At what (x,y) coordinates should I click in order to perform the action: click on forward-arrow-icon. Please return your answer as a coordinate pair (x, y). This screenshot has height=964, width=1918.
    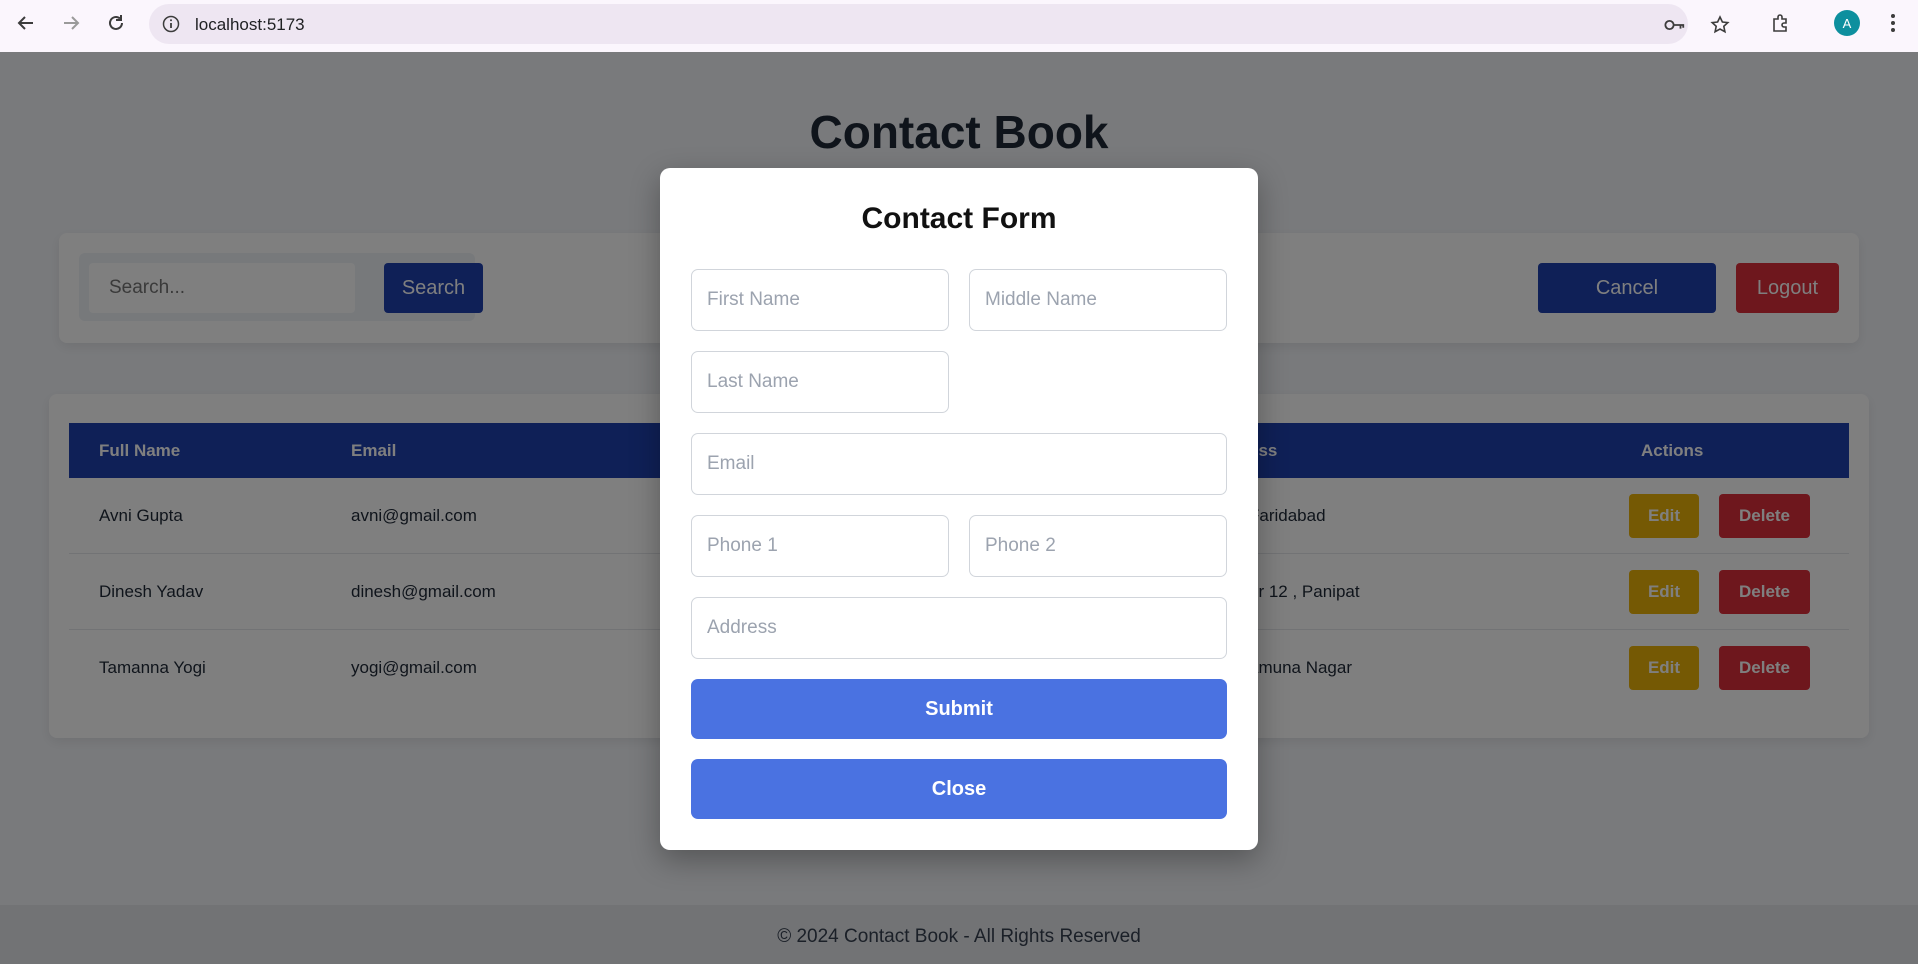
    Looking at the image, I should click on (71, 23).